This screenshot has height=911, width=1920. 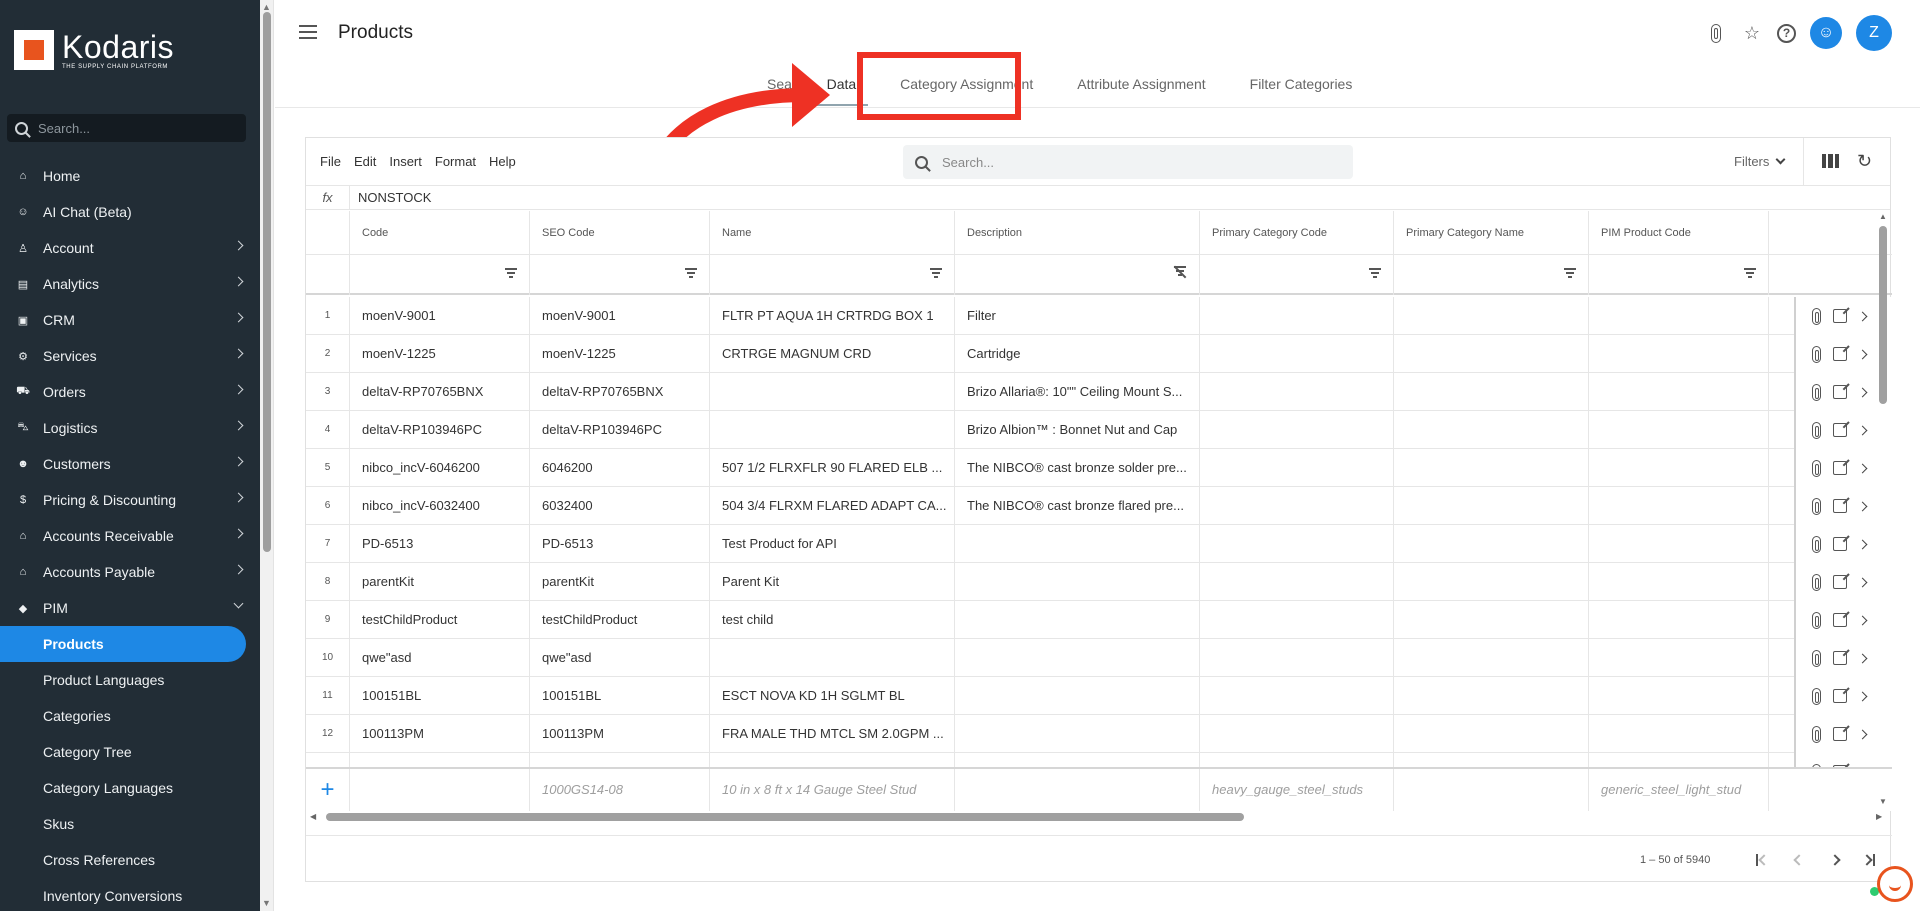 What do you see at coordinates (123, 644) in the screenshot?
I see `sidebar-item-products: Products` at bounding box center [123, 644].